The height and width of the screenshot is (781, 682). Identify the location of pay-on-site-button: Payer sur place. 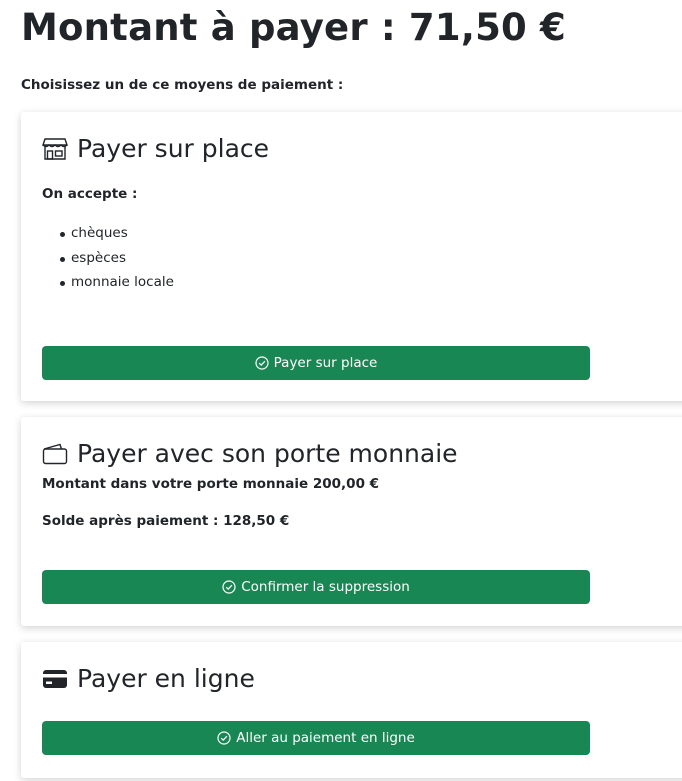
(316, 363).